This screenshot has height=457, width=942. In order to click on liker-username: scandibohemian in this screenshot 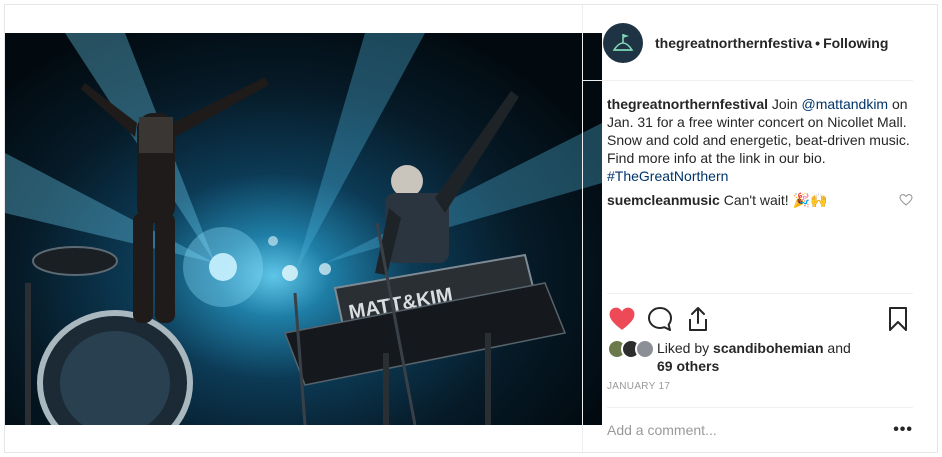, I will do `click(768, 348)`.